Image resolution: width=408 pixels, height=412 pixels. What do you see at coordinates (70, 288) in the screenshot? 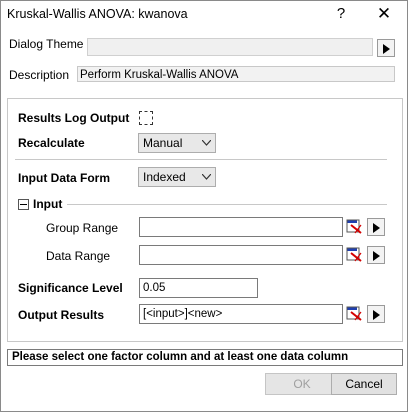
I see `significance-level-label: Significance Level` at bounding box center [70, 288].